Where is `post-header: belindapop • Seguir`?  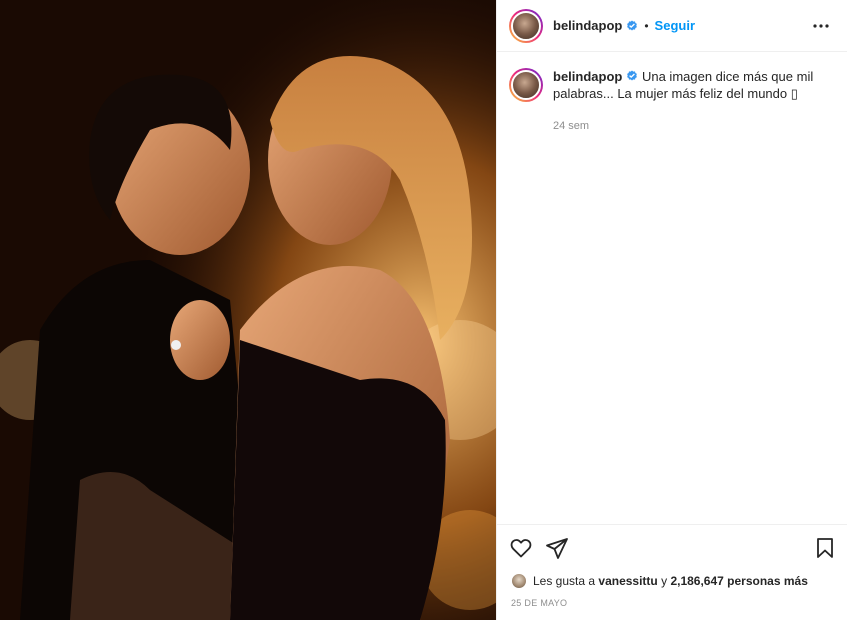 post-header: belindapop • Seguir is located at coordinates (672, 26).